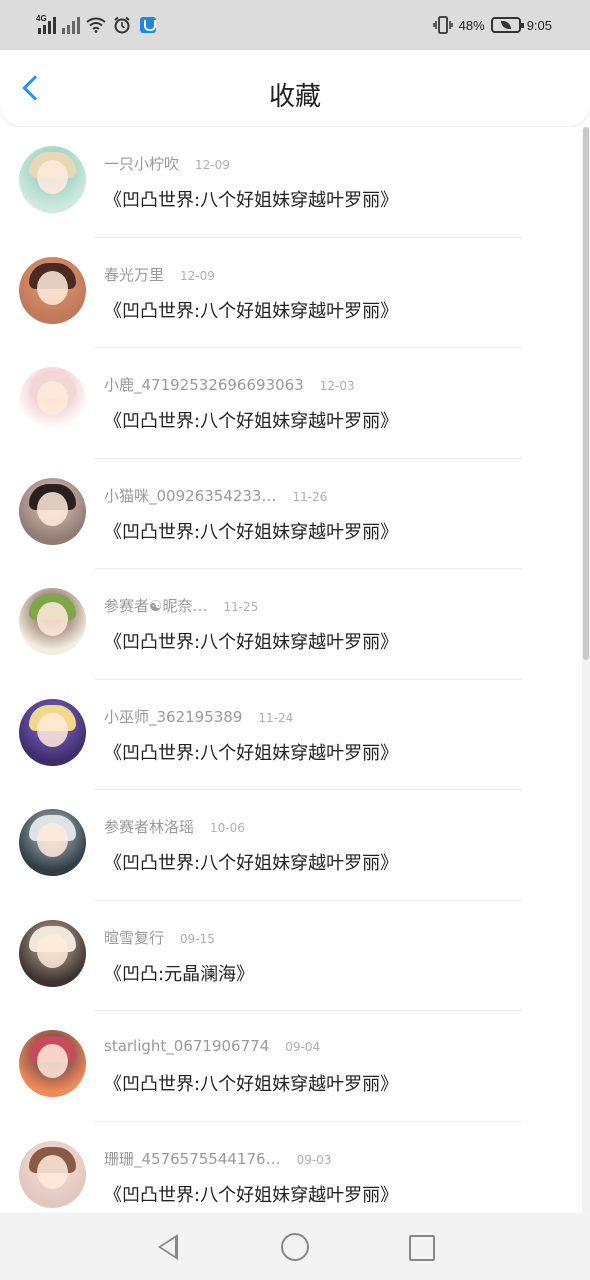 This screenshot has height=1280, width=590. I want to click on status-right: 48% 9:05, so click(492, 25).